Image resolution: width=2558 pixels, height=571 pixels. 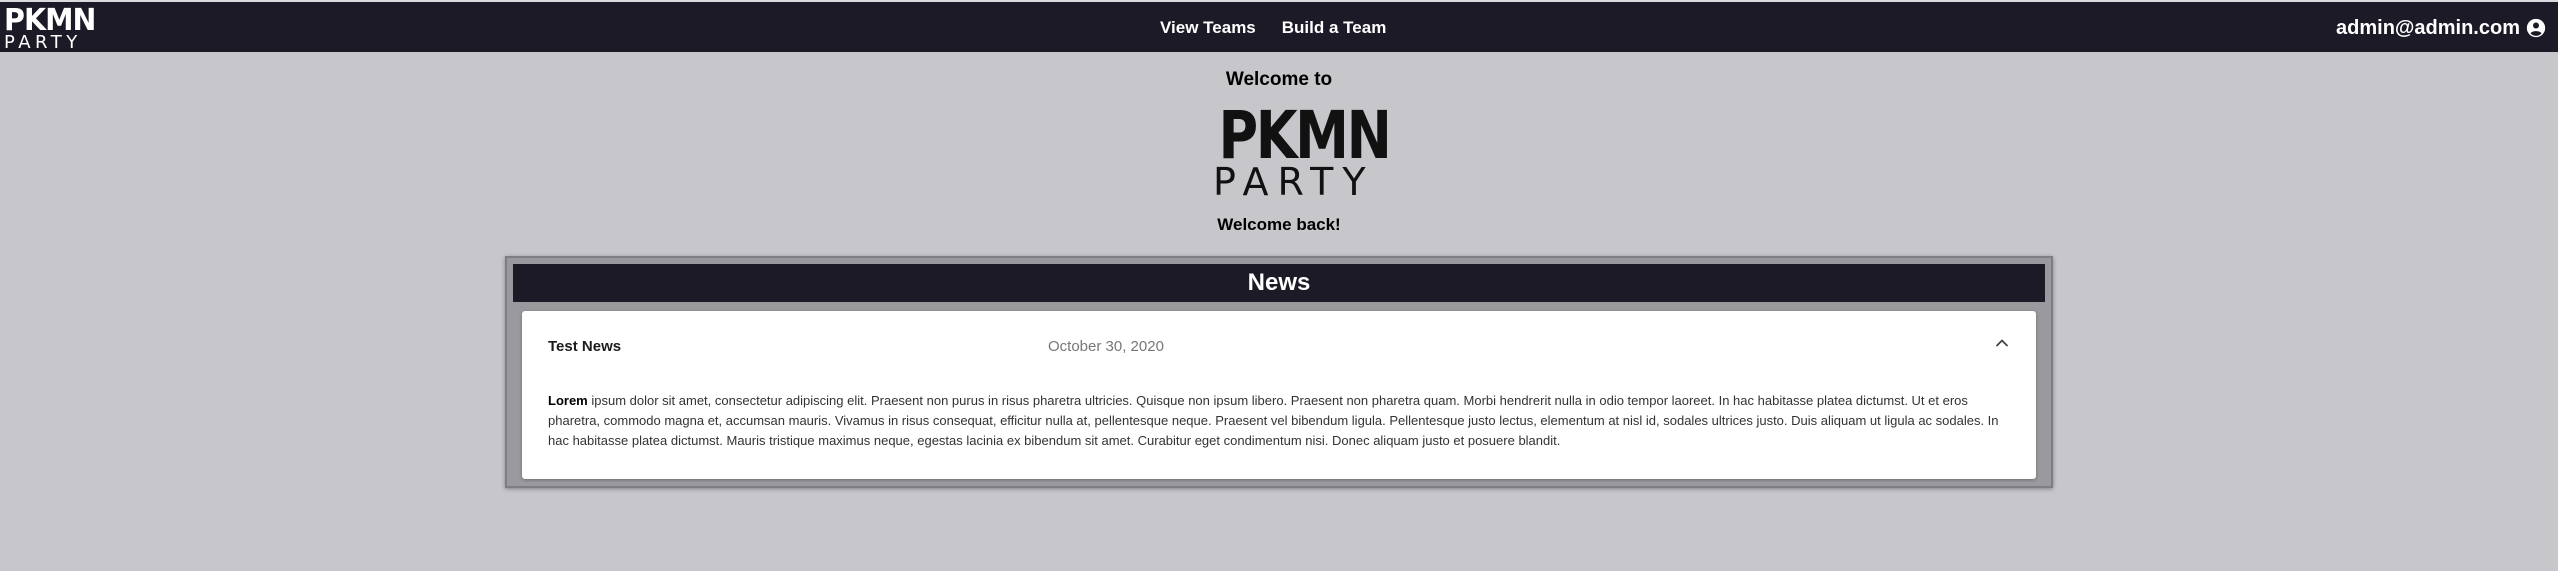 What do you see at coordinates (2002, 343) in the screenshot?
I see `chevron-up-icon` at bounding box center [2002, 343].